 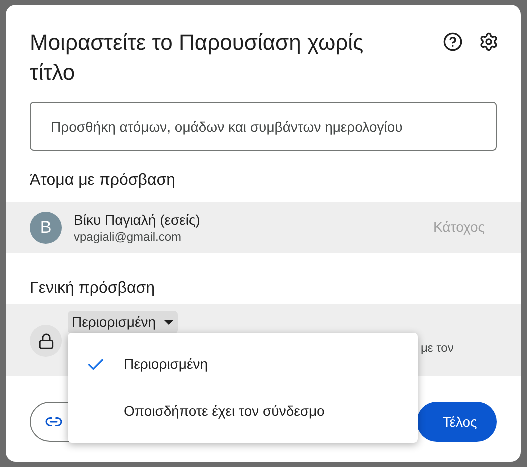 What do you see at coordinates (437, 348) in the screenshot?
I see `access-description: με τον` at bounding box center [437, 348].